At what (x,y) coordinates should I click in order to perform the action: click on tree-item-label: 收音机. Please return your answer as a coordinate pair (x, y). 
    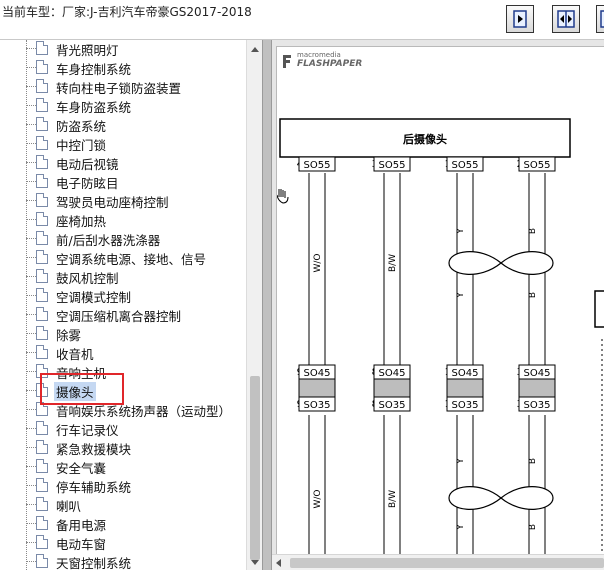
    Looking at the image, I should click on (75, 354).